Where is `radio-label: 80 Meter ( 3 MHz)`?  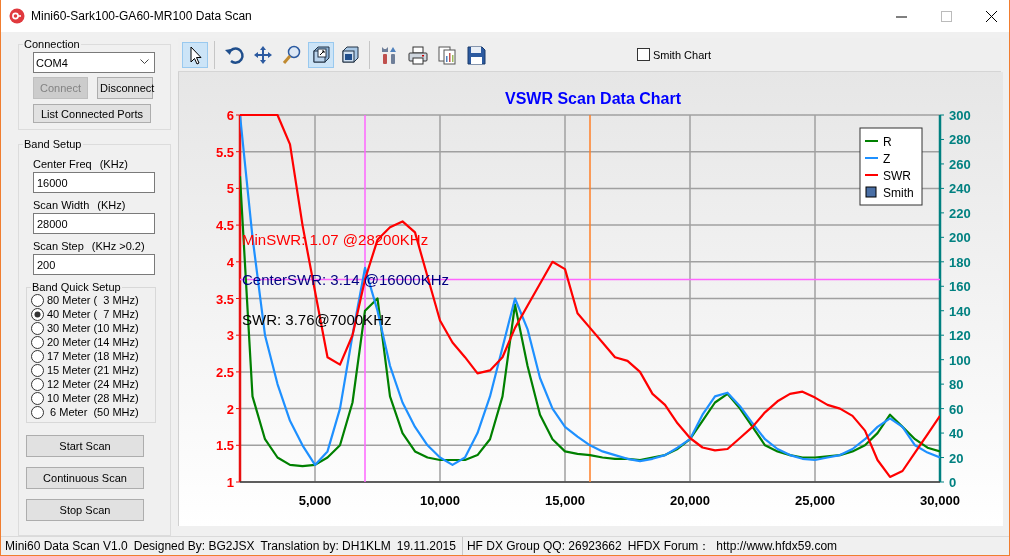 radio-label: 80 Meter ( 3 MHz) is located at coordinates (93, 300).